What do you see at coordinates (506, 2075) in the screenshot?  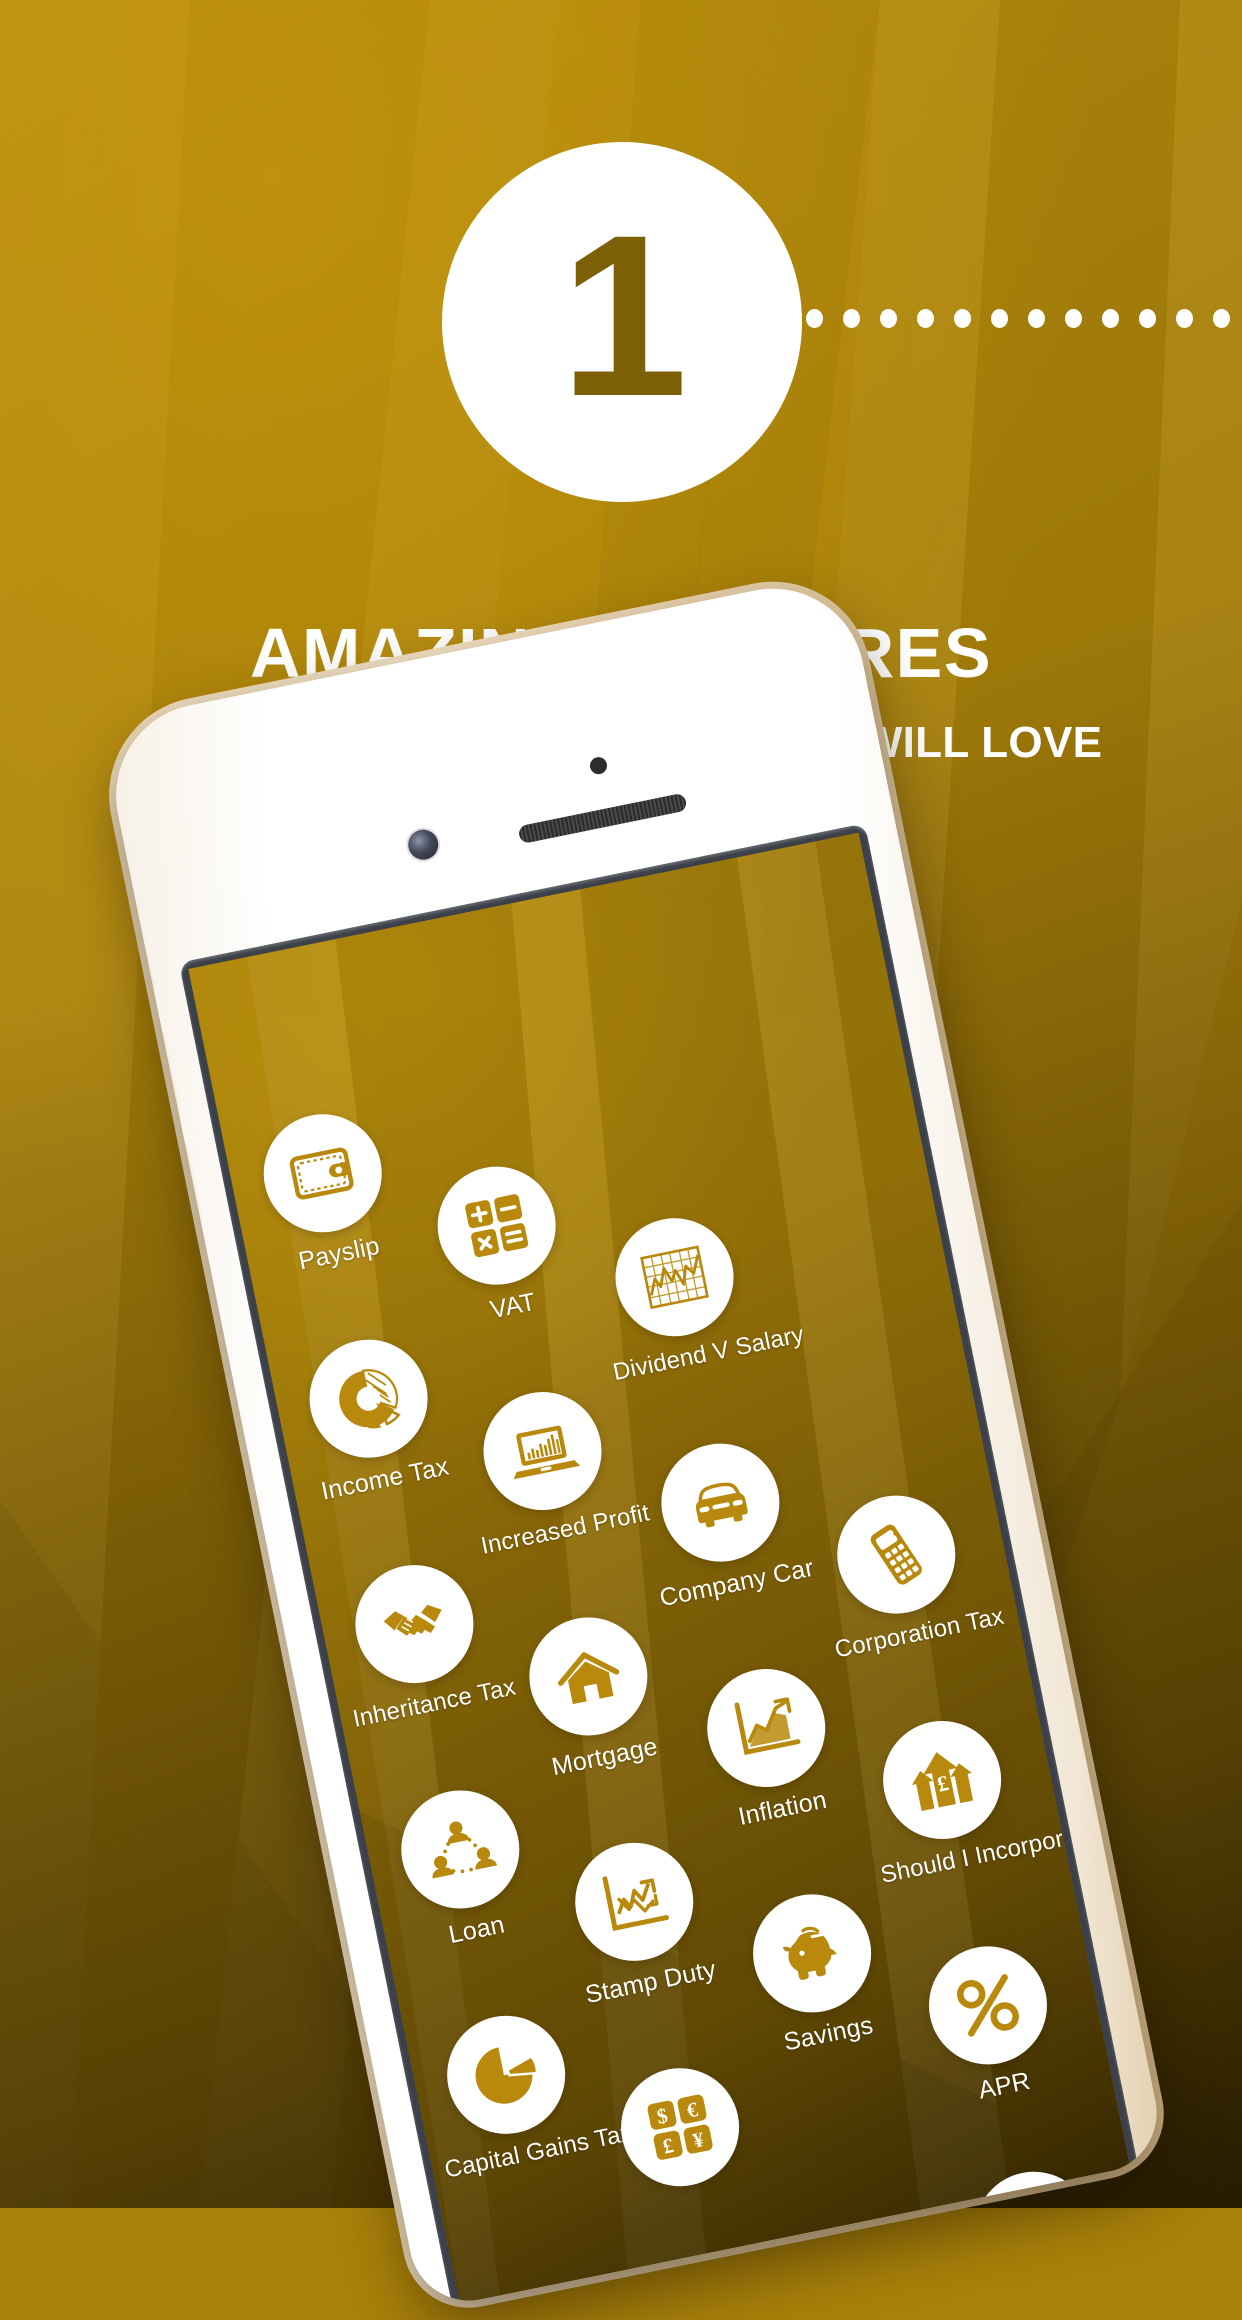 I see `pie-chart-icon` at bounding box center [506, 2075].